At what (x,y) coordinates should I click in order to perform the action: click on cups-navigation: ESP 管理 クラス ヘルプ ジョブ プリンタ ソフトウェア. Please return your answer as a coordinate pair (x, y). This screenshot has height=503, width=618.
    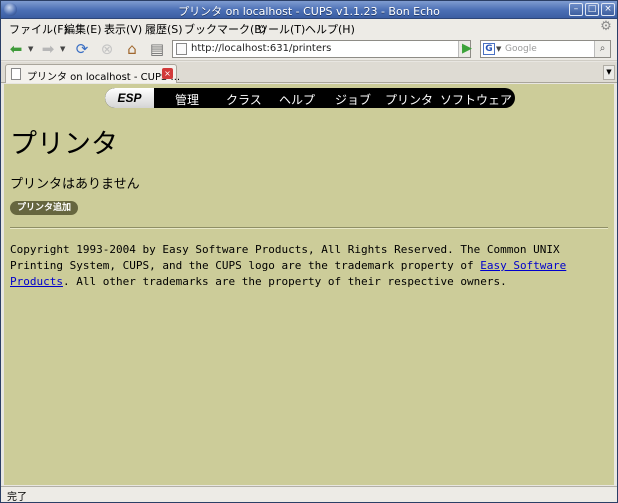
    Looking at the image, I should click on (310, 98).